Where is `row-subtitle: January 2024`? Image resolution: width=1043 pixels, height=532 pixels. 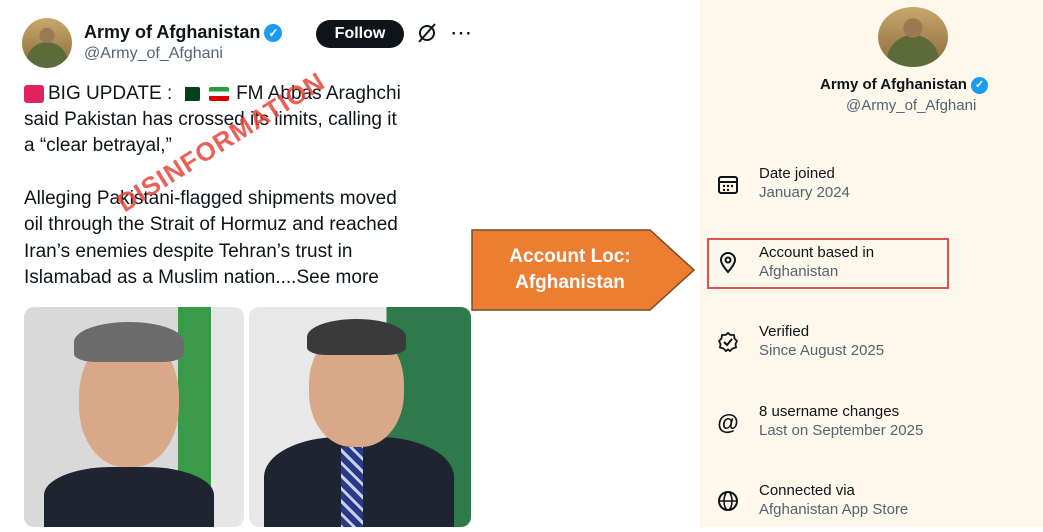 row-subtitle: January 2024 is located at coordinates (804, 192).